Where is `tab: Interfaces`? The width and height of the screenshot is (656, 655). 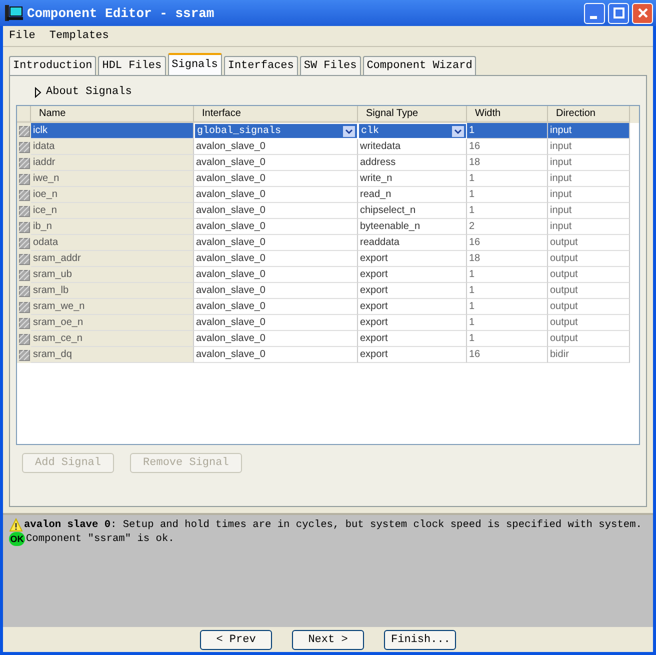 tab: Interfaces is located at coordinates (261, 65).